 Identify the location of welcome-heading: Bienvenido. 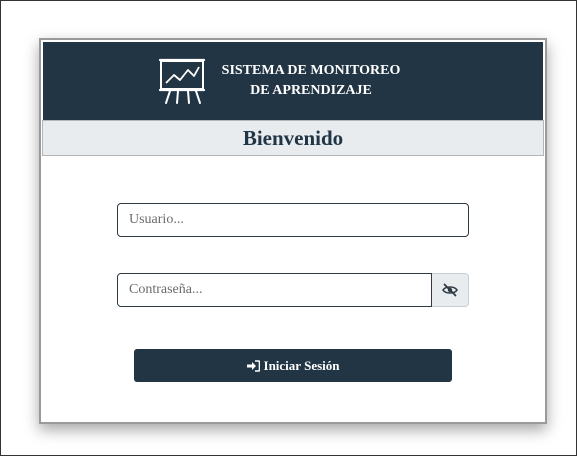
(293, 137).